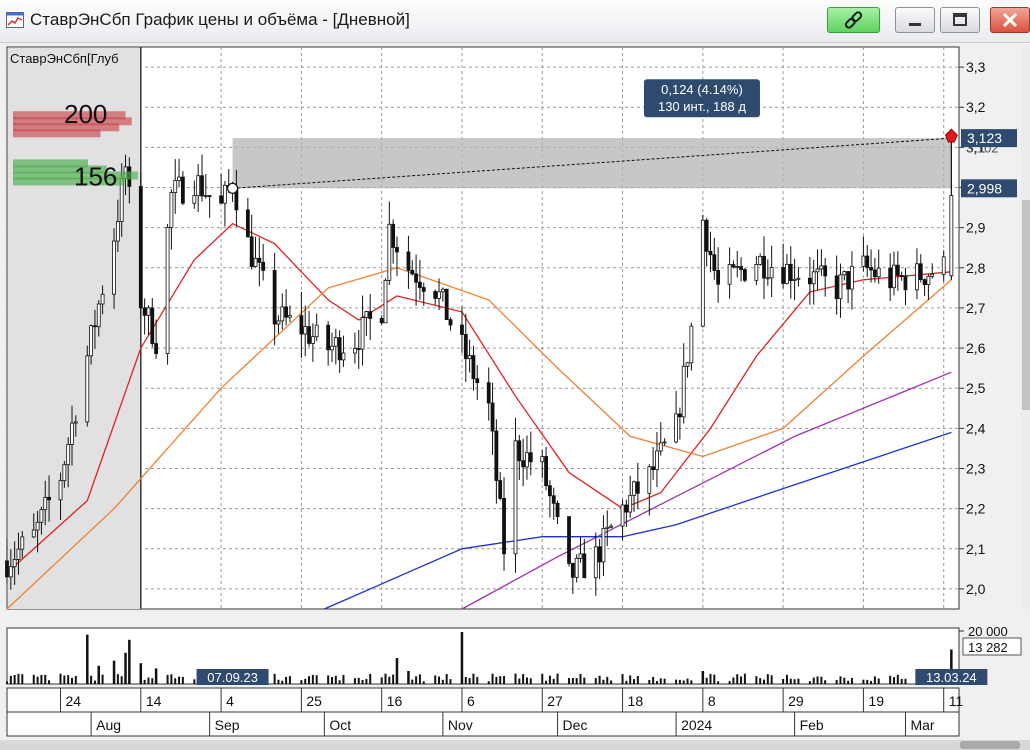 This screenshot has width=1030, height=750. What do you see at coordinates (154, 701) in the screenshot?
I see `x-day-label: 14` at bounding box center [154, 701].